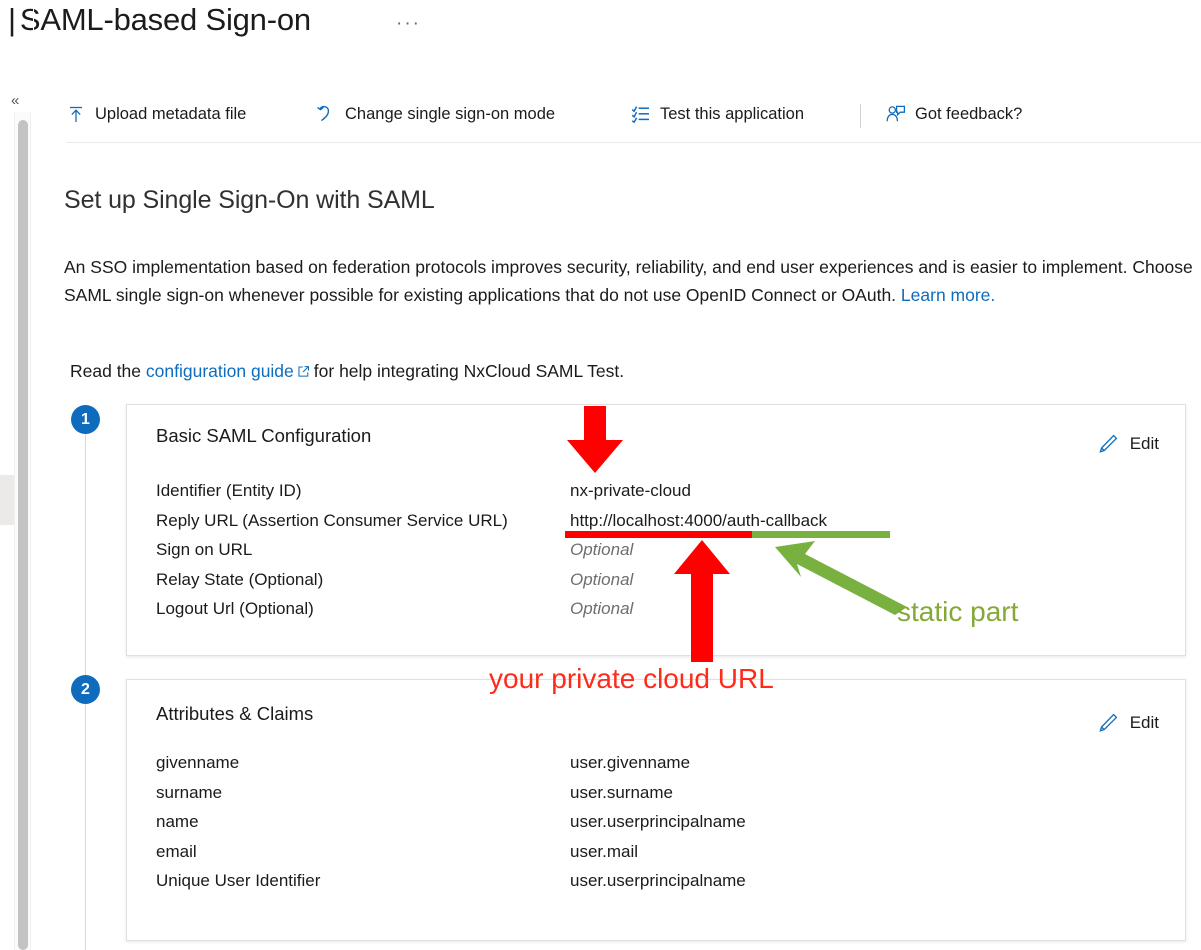 This screenshot has width=1201, height=950. I want to click on external-link-icon, so click(303, 368).